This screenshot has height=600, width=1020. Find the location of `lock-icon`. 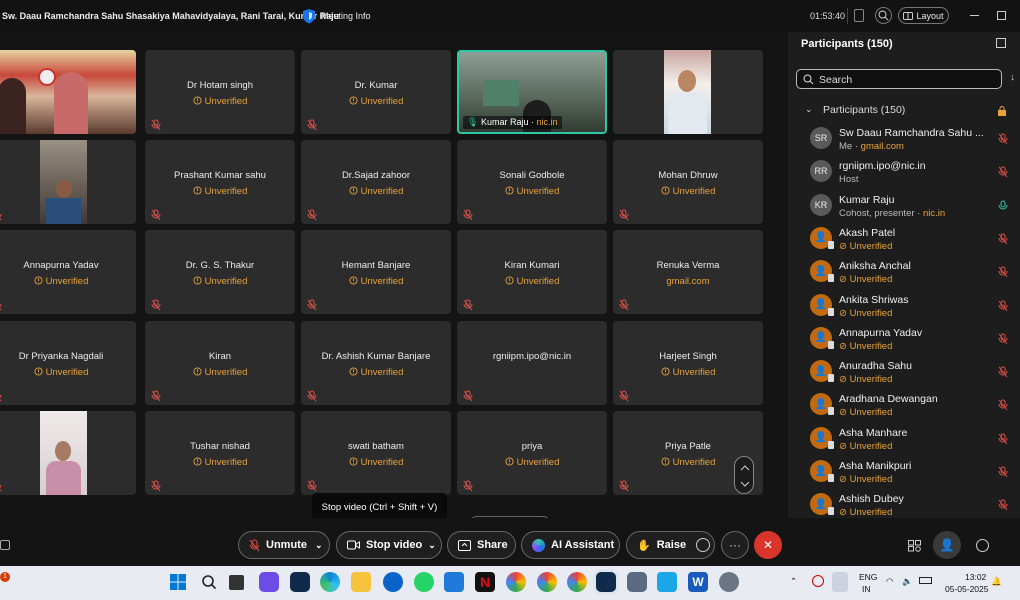

lock-icon is located at coordinates (1002, 111).